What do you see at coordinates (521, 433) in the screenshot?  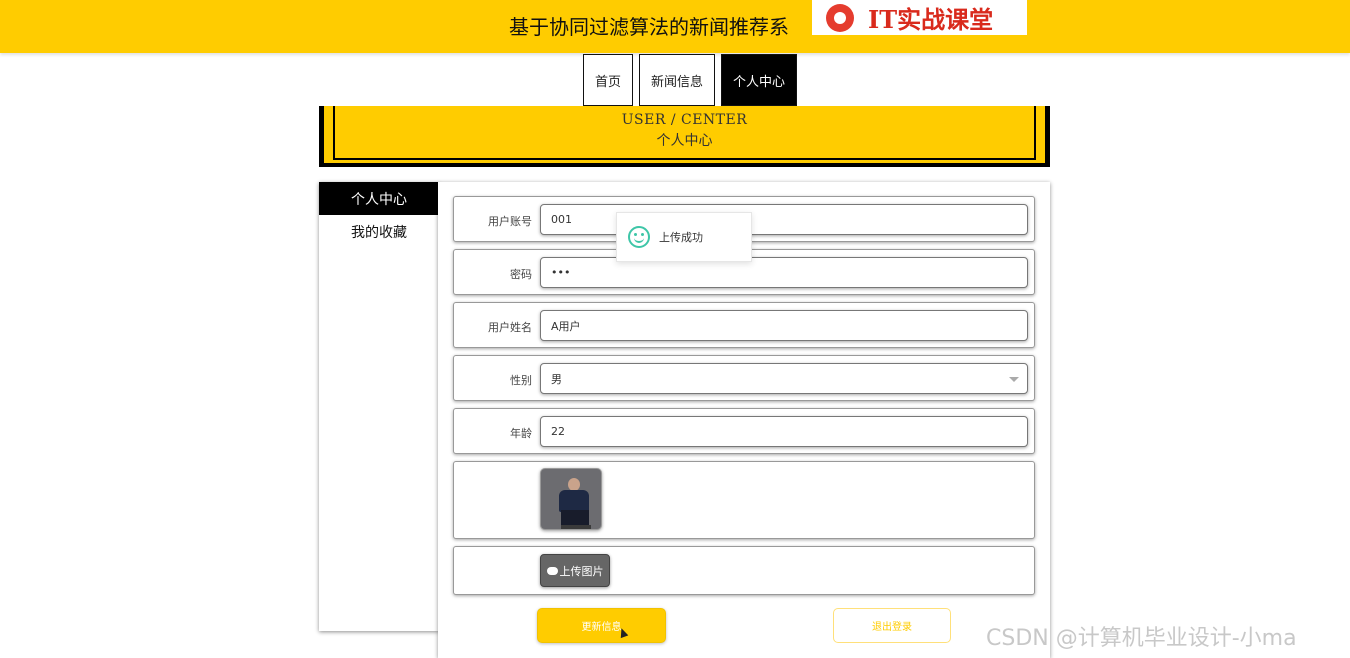 I see `age-label: 年龄` at bounding box center [521, 433].